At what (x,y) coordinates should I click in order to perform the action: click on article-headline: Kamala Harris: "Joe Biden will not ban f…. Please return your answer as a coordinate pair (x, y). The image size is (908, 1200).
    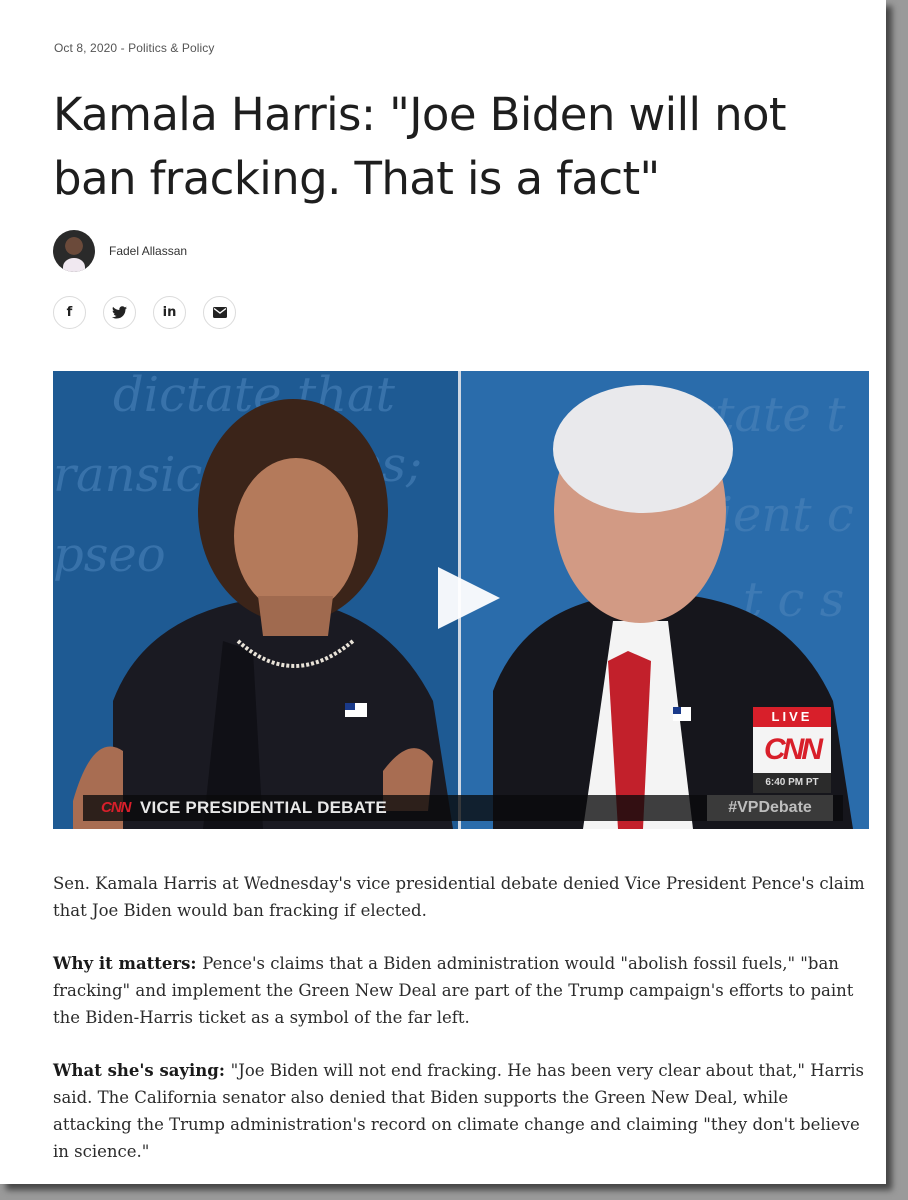
    Looking at the image, I should click on (420, 146).